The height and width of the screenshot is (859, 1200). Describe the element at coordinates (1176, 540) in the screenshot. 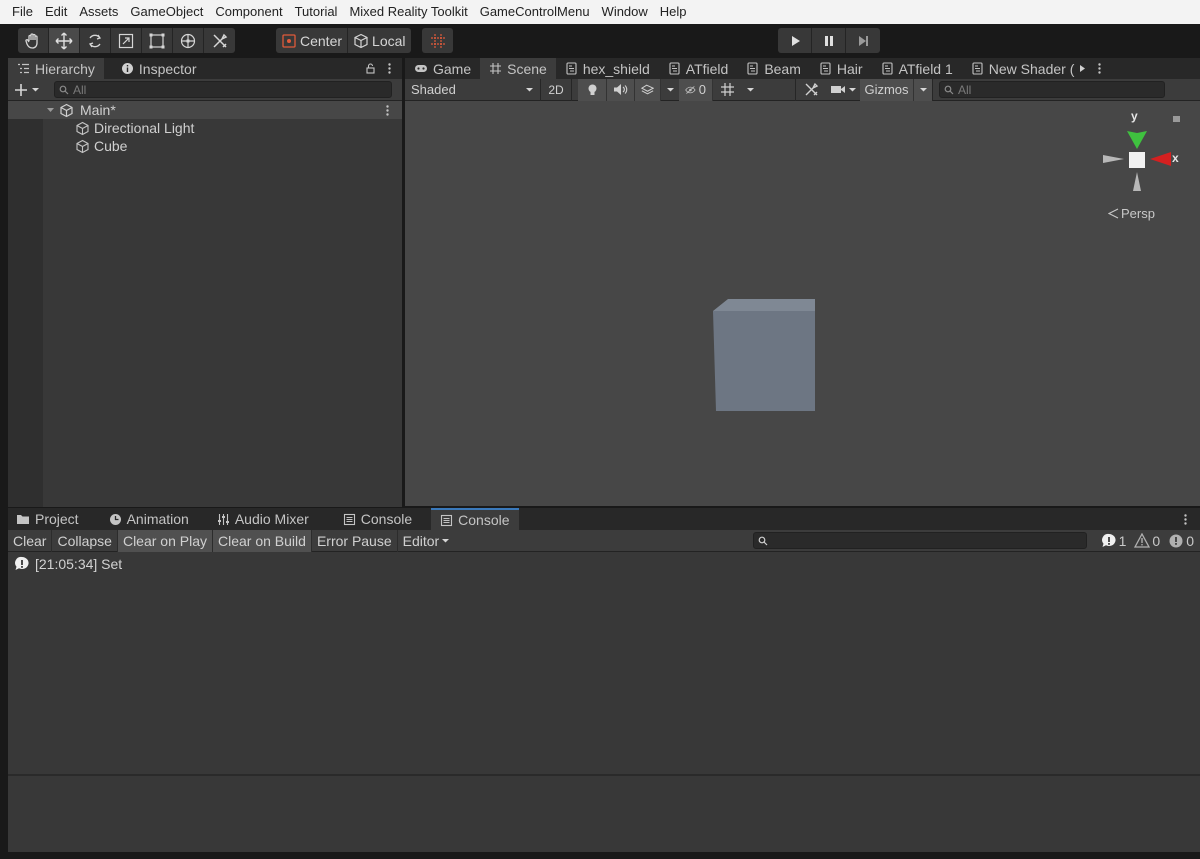

I see `error-icon` at that location.